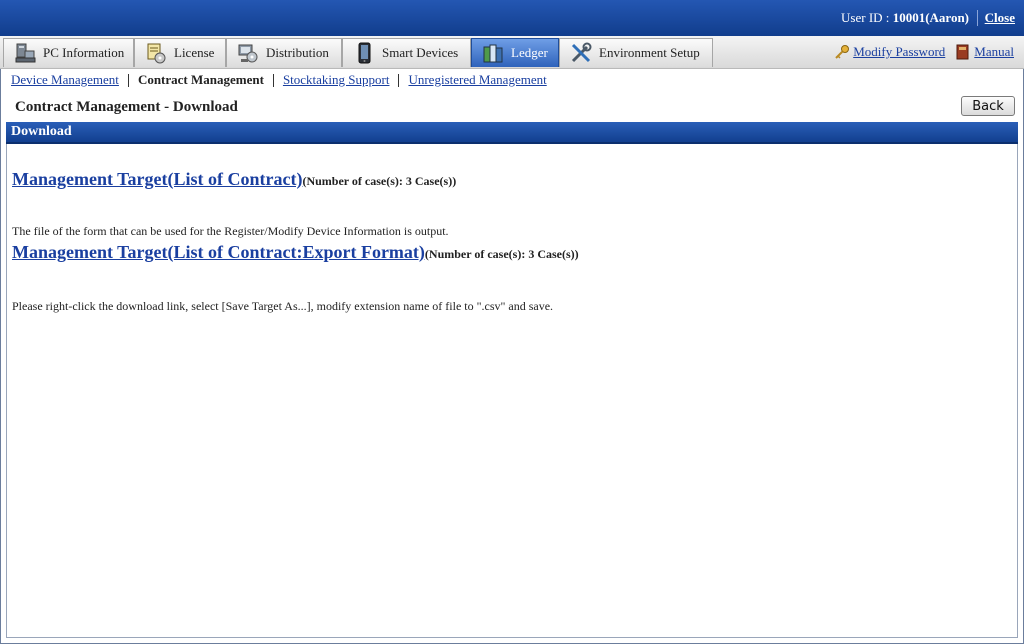 Image resolution: width=1024 pixels, height=644 pixels. Describe the element at coordinates (994, 52) in the screenshot. I see `manual-link: Manual` at that location.